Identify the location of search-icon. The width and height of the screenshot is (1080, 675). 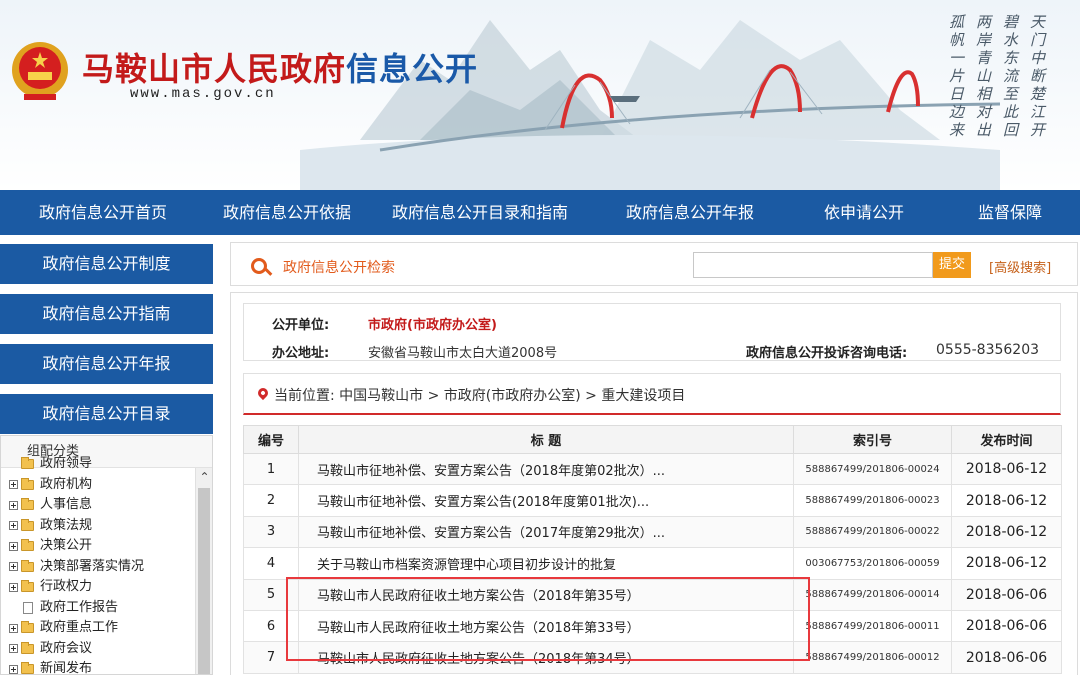
(259, 266).